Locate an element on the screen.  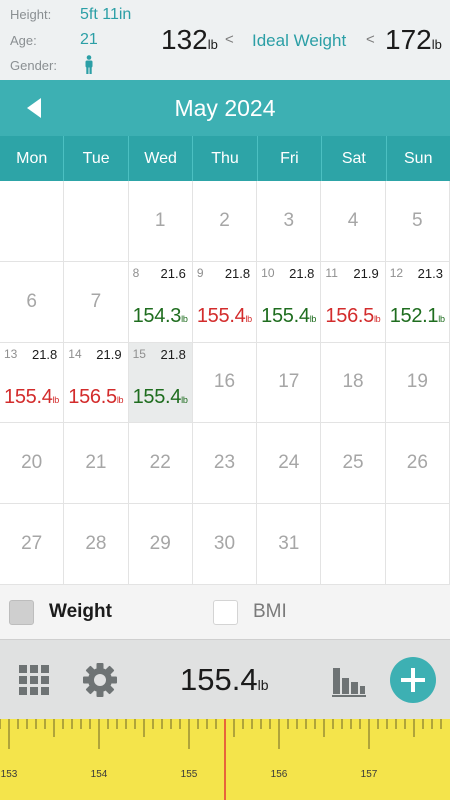
back-arrow-icon is located at coordinates (34, 108).